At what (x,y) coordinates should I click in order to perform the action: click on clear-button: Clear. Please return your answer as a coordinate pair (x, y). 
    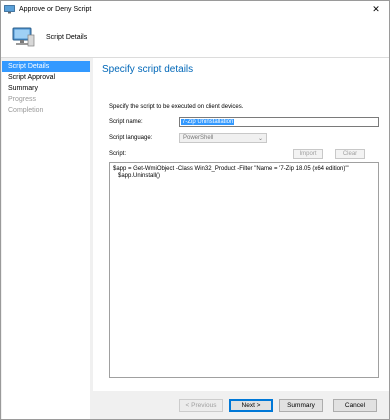
    Looking at the image, I should click on (350, 154).